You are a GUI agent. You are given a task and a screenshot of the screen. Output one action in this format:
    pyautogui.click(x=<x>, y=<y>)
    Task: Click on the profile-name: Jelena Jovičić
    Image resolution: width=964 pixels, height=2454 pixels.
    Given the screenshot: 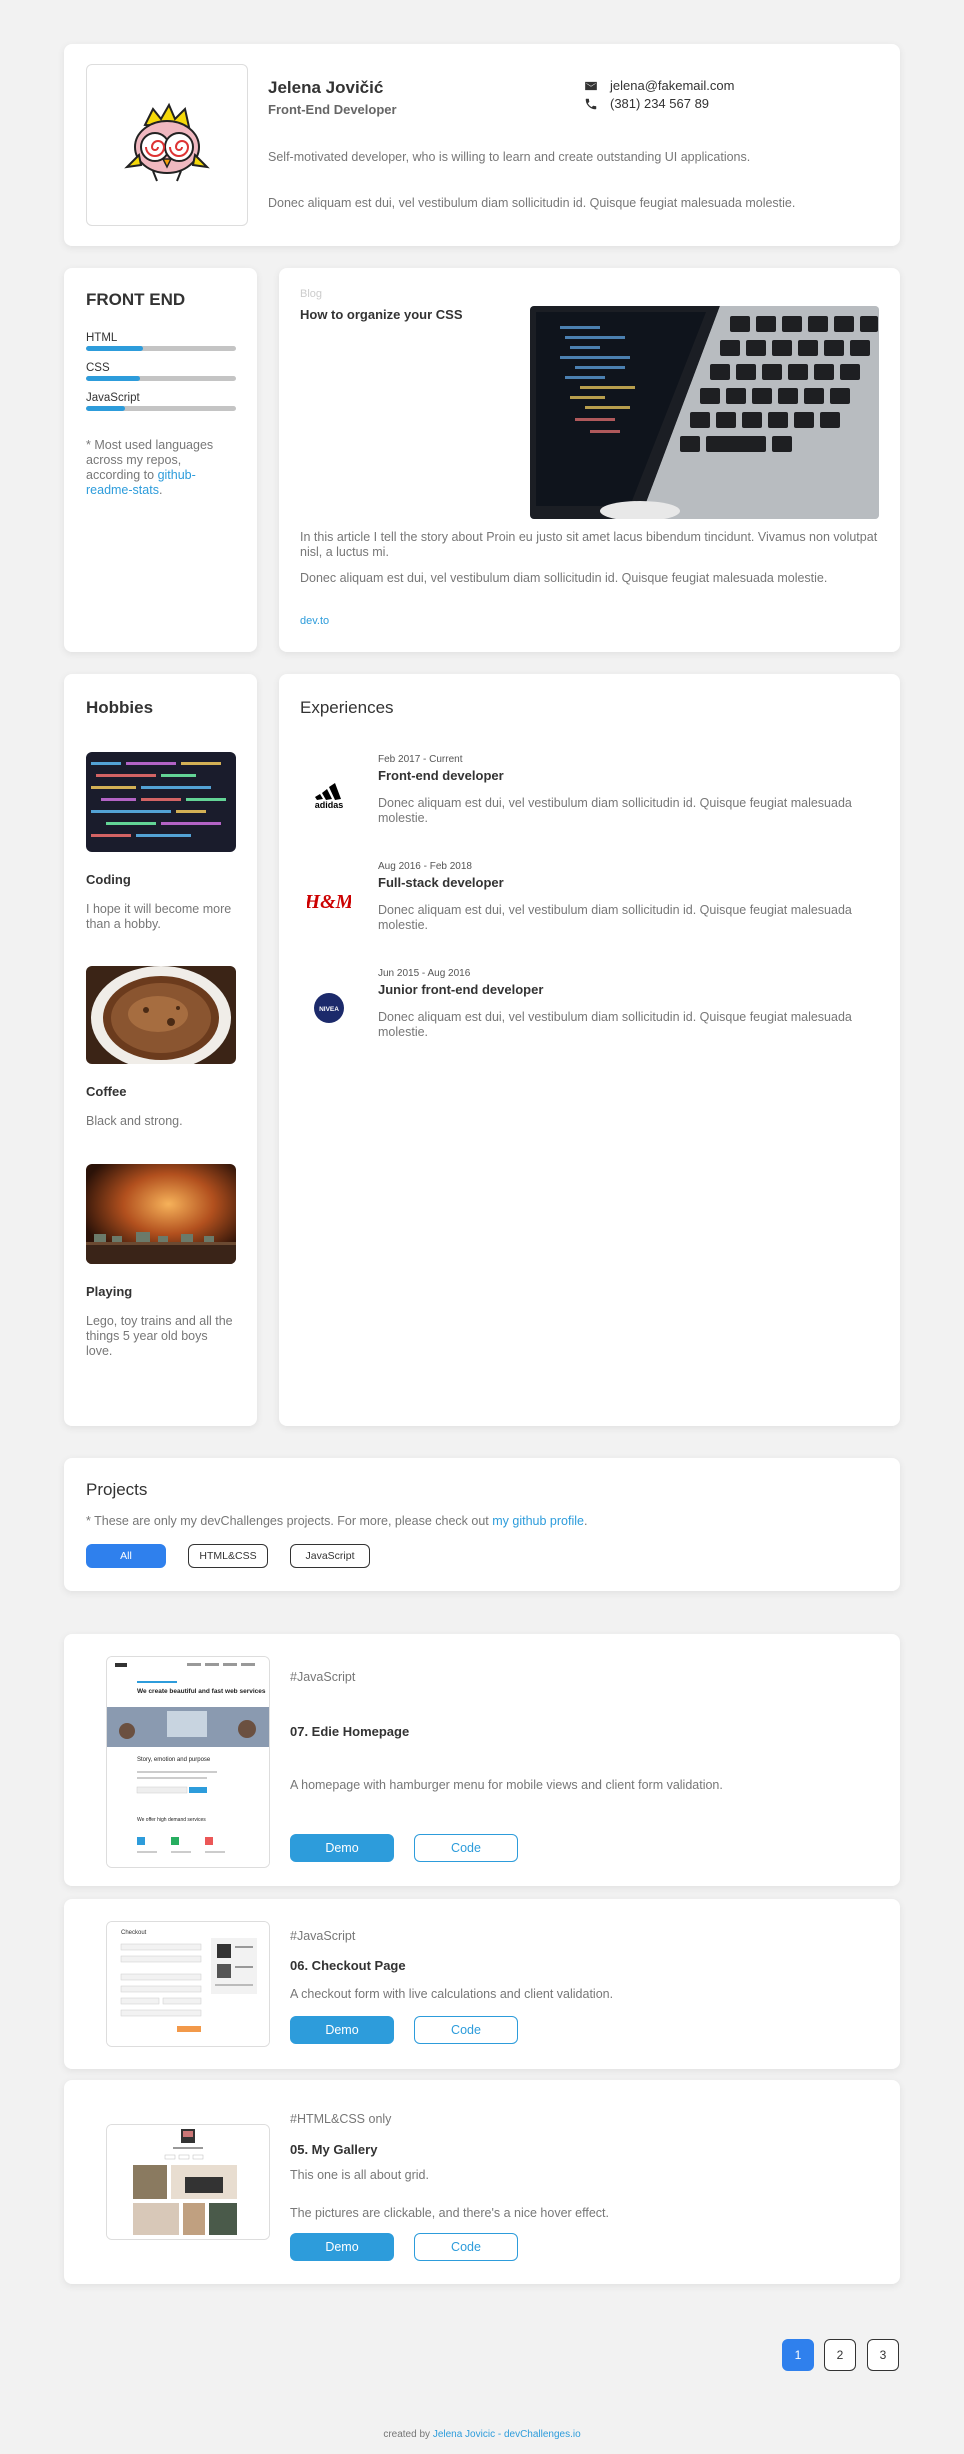 What is the action you would take?
    pyautogui.click(x=326, y=87)
    